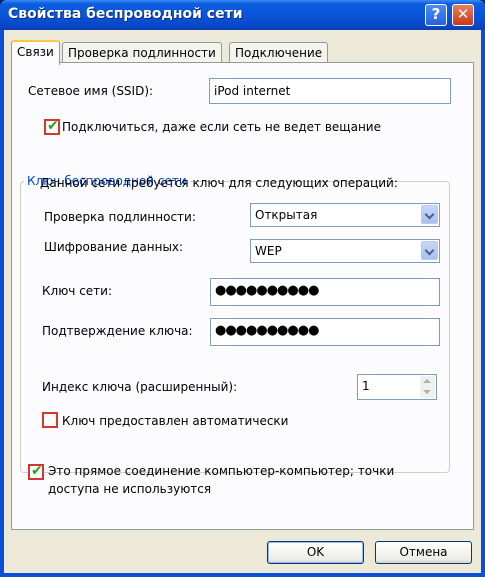  I want to click on network-key-input: ●●●●●●●●●●, so click(325, 292).